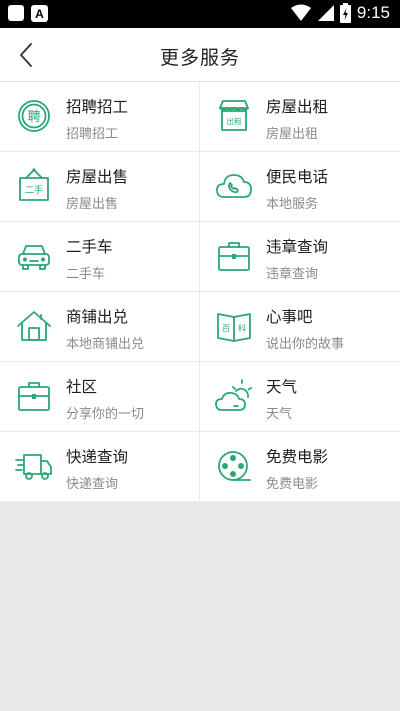  Describe the element at coordinates (300, 396) in the screenshot. I see `service-weather: 天气 天气` at that location.